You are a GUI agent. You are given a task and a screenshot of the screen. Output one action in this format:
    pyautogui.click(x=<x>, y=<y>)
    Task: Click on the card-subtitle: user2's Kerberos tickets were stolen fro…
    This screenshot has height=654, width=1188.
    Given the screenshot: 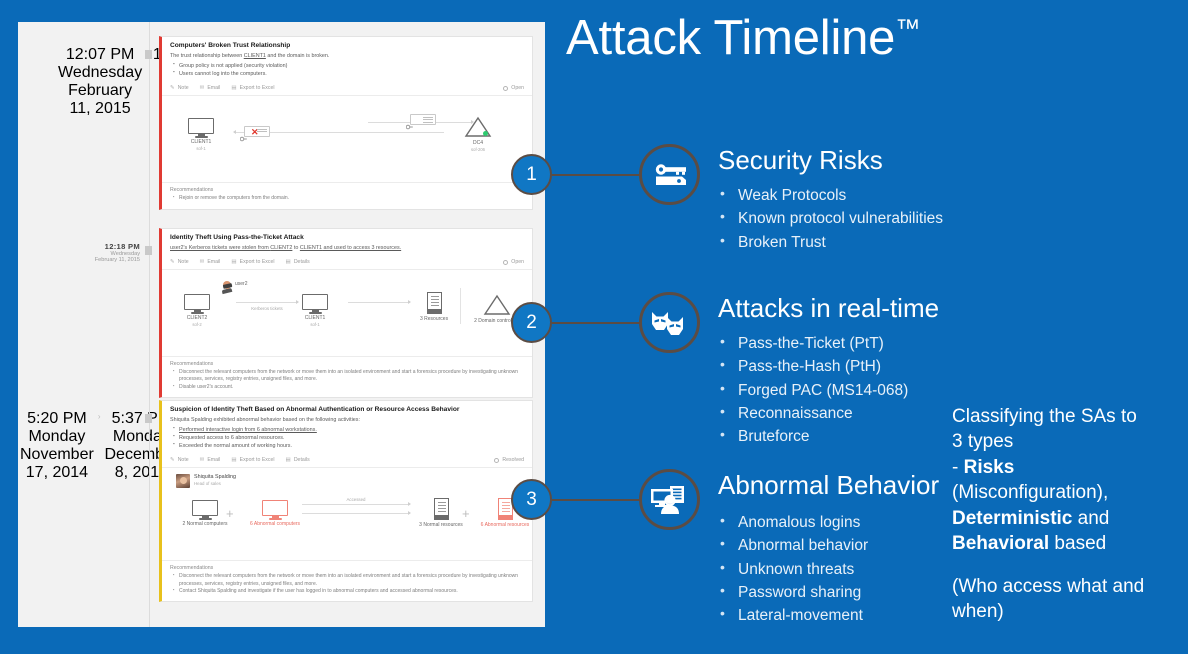 What is the action you would take?
    pyautogui.click(x=347, y=248)
    